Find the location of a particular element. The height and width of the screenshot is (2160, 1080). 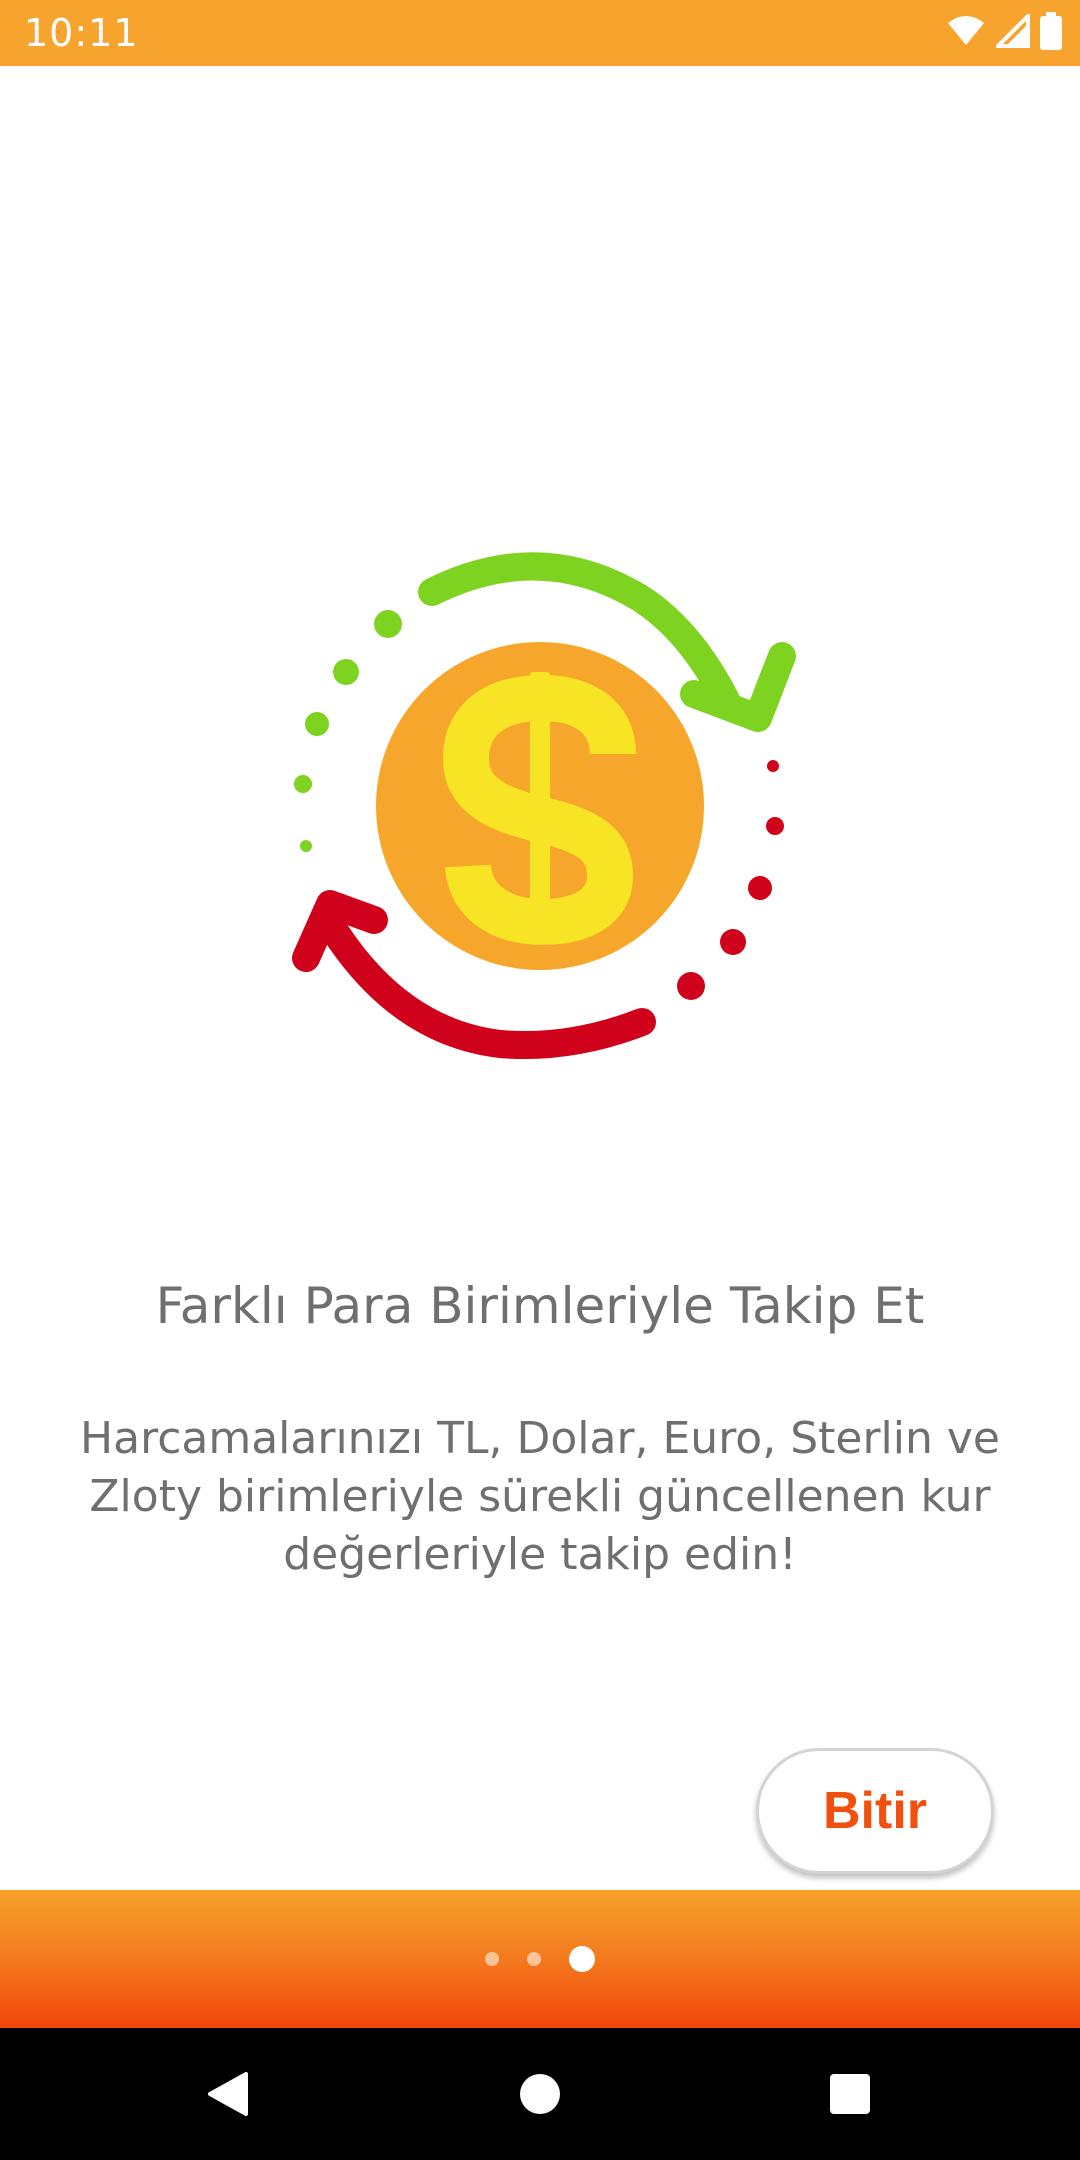

status-icons is located at coordinates (1004, 32).